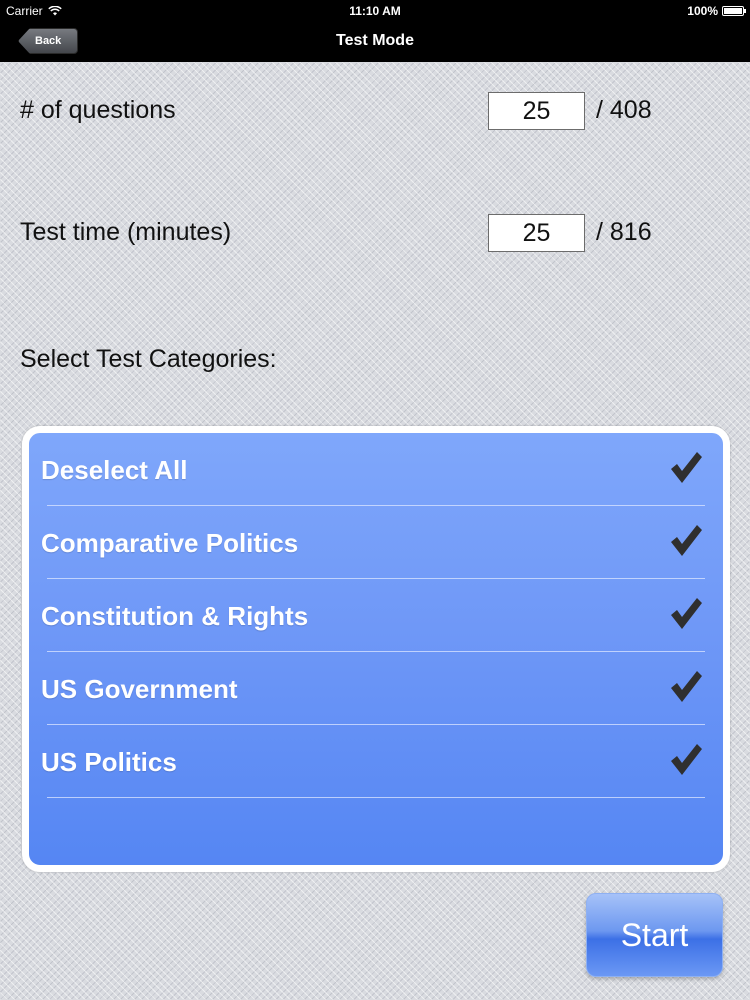 The height and width of the screenshot is (1000, 750). What do you see at coordinates (376, 797) in the screenshot?
I see `divider` at bounding box center [376, 797].